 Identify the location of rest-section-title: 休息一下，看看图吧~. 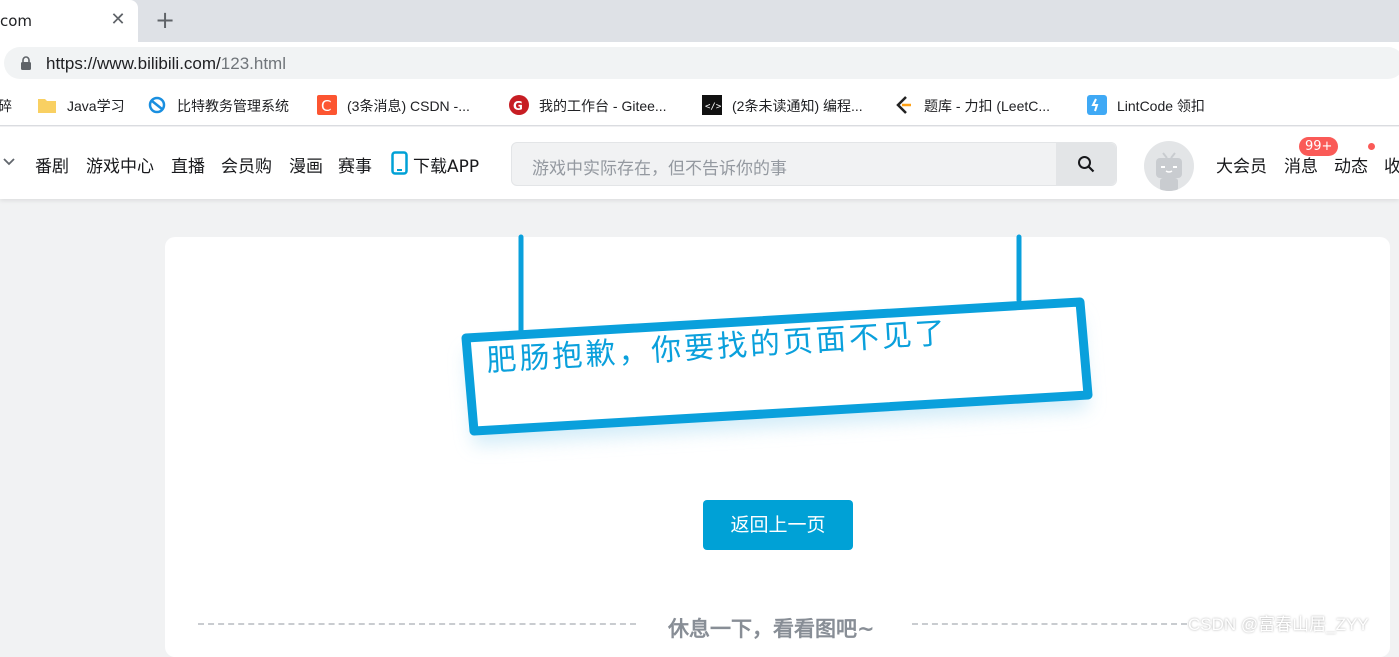
(771, 629).